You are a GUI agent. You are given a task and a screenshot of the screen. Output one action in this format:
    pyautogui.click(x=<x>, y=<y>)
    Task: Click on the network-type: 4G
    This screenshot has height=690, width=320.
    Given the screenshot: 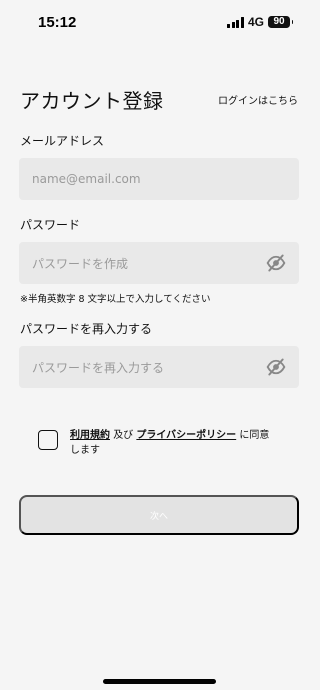 What is the action you would take?
    pyautogui.click(x=255, y=22)
    